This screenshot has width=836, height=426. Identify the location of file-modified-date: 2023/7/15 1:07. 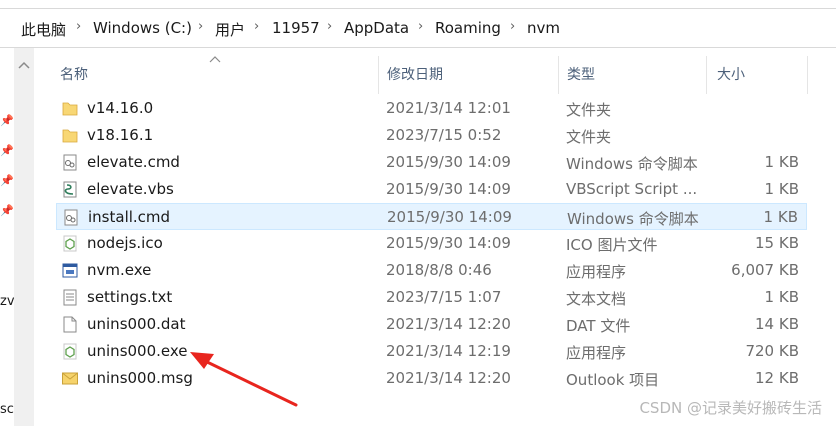
(444, 297).